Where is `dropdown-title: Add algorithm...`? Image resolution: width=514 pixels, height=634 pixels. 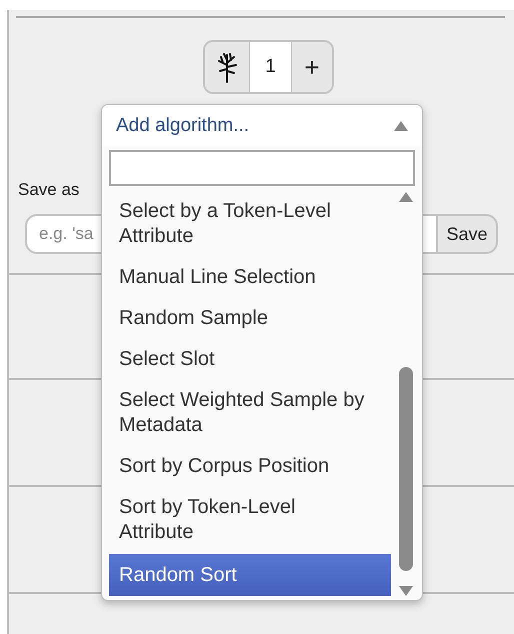
dropdown-title: Add algorithm... is located at coordinates (183, 125).